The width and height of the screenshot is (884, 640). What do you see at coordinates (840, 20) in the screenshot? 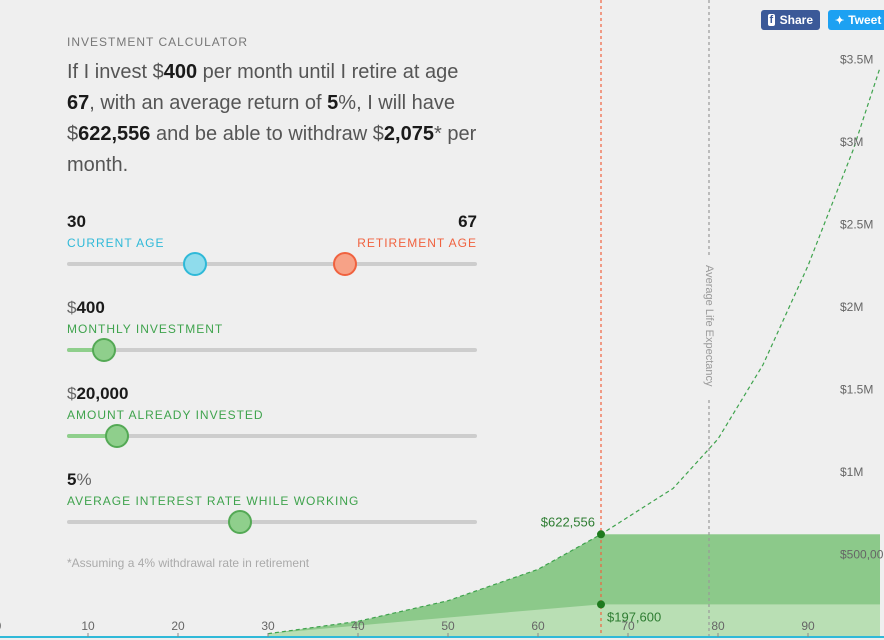
I see `twitter-icon: ✦` at bounding box center [840, 20].